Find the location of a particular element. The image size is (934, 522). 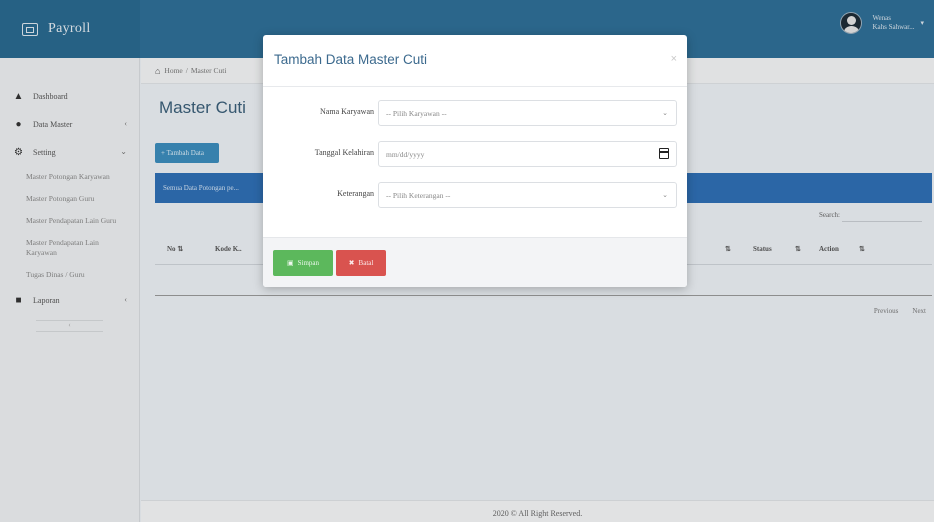

modal-footer: ▣ Simpan ✖ Batal is located at coordinates (475, 262).